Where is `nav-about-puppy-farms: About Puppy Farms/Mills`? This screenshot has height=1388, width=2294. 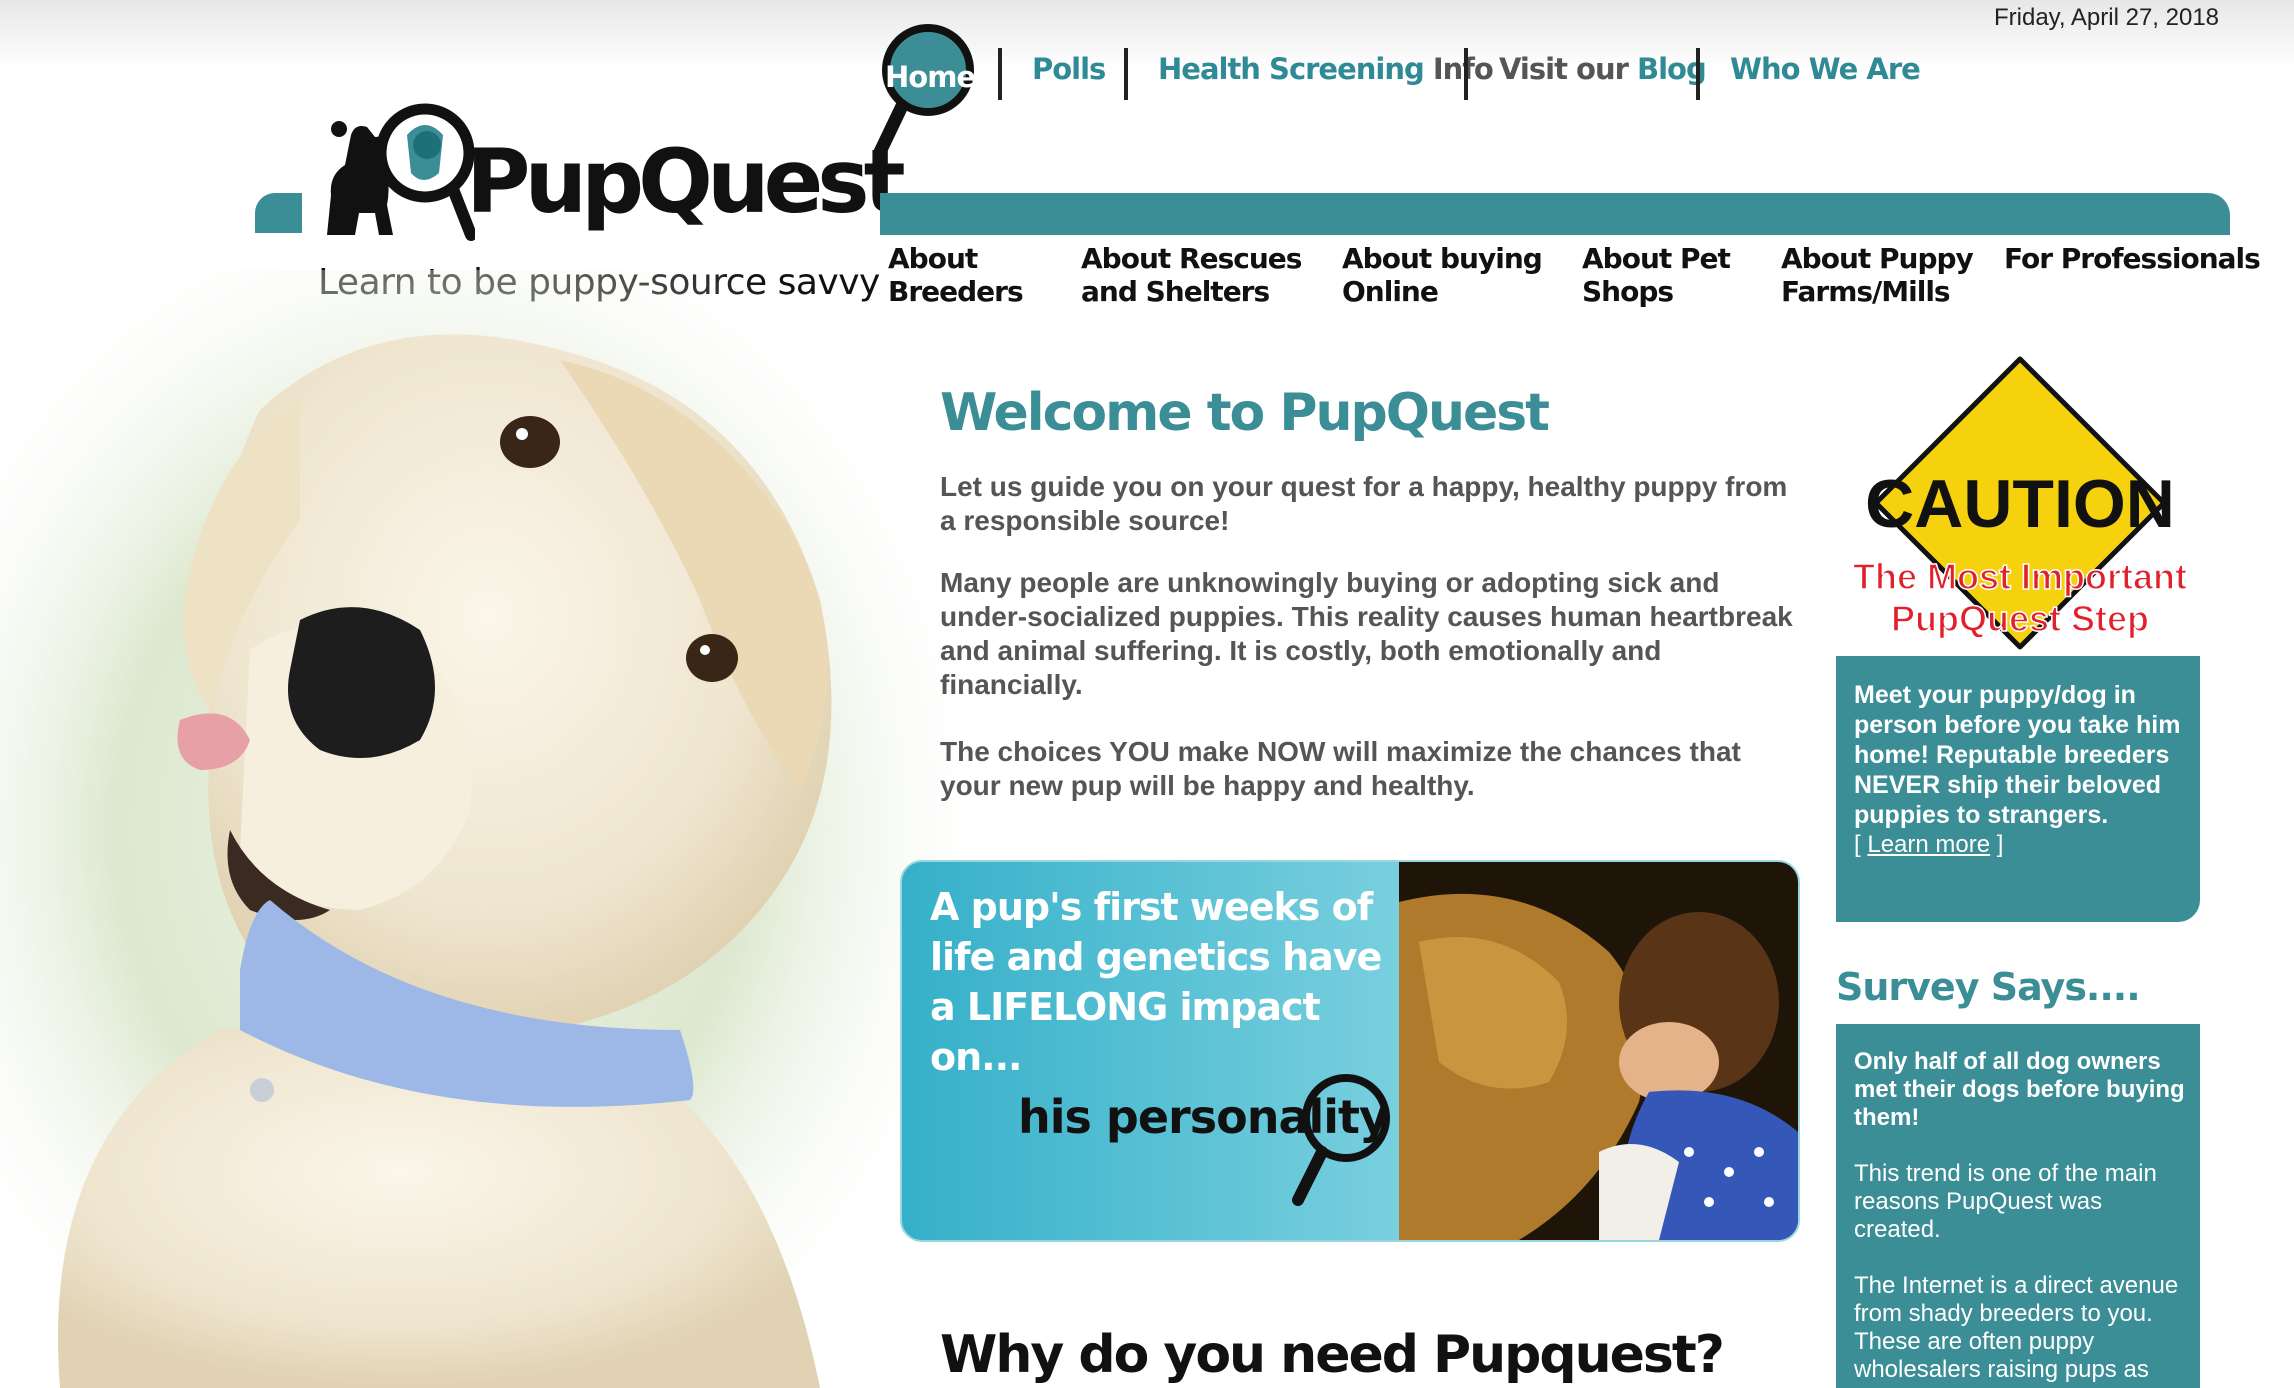
nav-about-puppy-farms: About Puppy Farms/Mills is located at coordinates (1877, 275).